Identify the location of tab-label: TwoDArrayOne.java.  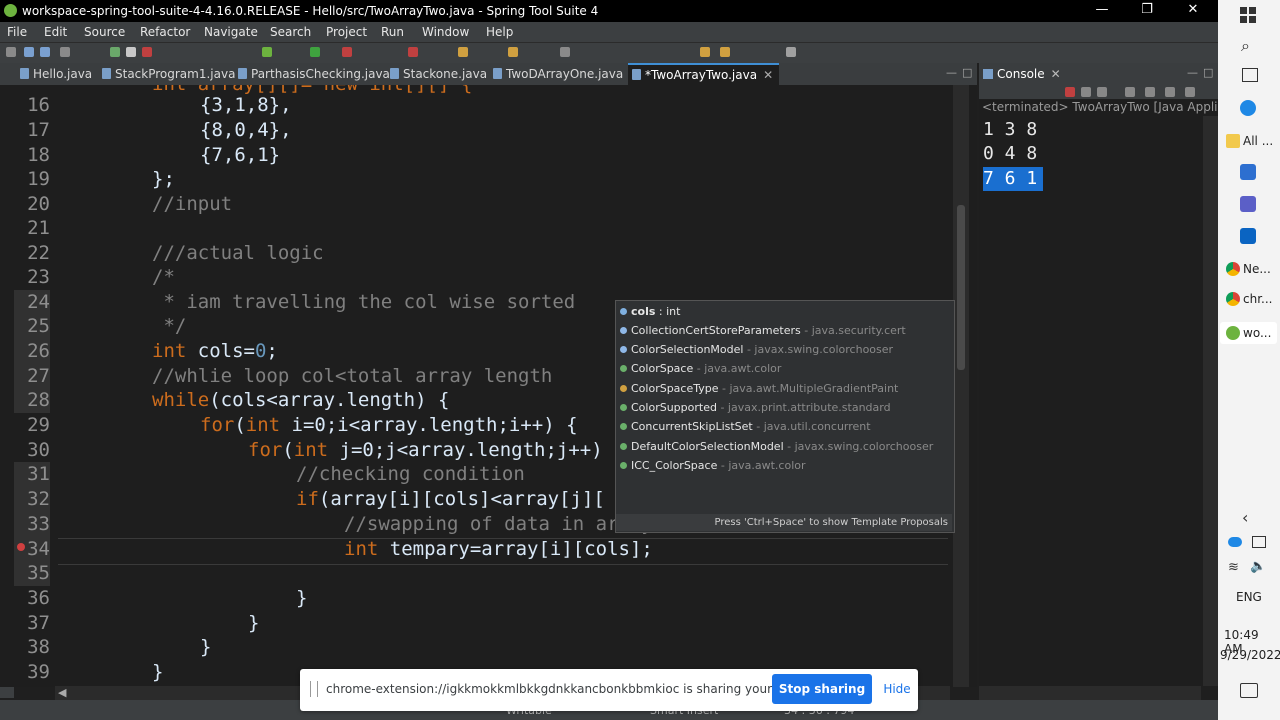
(565, 74).